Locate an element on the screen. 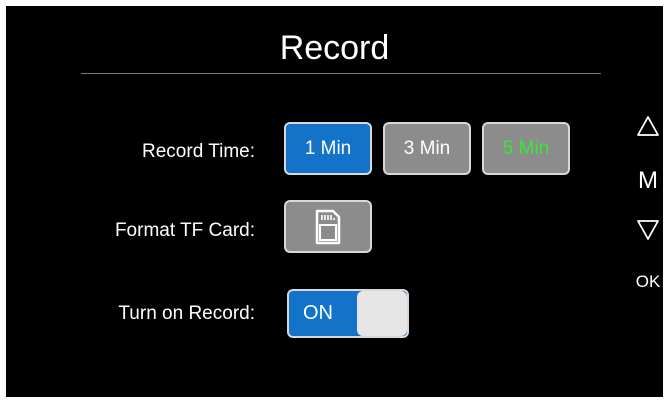 Image resolution: width=669 pixels, height=403 pixels. record-toggle: ON is located at coordinates (348, 313).